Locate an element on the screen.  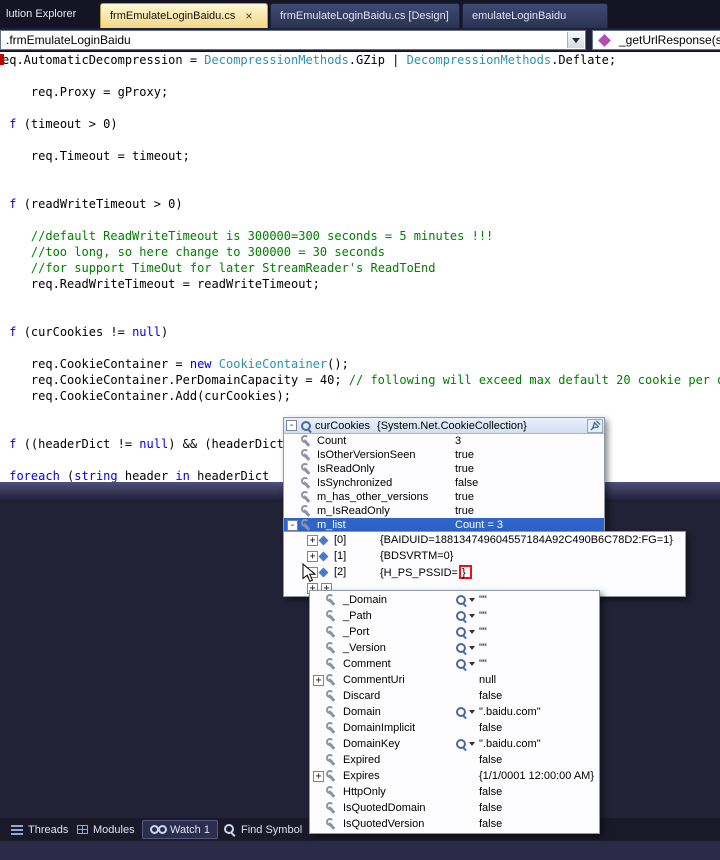
close-icon: × is located at coordinates (248, 16).